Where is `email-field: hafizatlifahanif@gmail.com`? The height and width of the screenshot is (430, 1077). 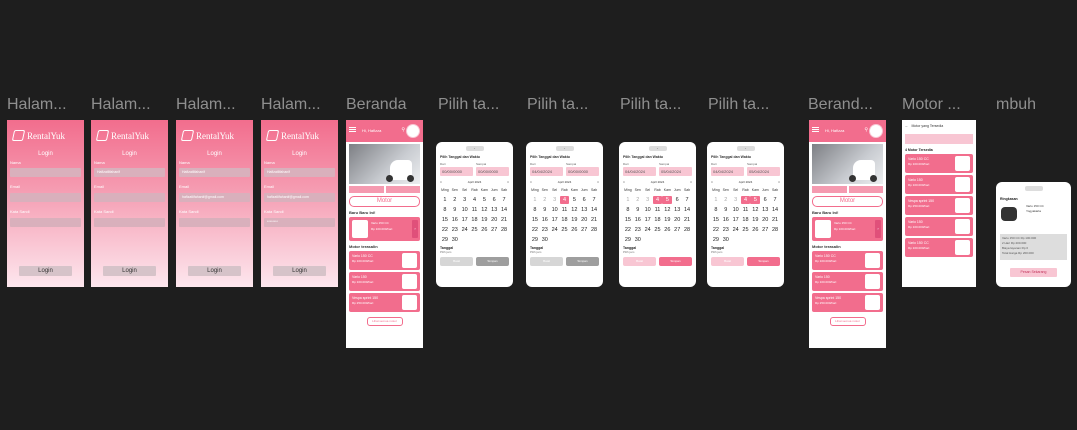
email-field: hafizatlifahanif@gmail.com is located at coordinates (214, 197).